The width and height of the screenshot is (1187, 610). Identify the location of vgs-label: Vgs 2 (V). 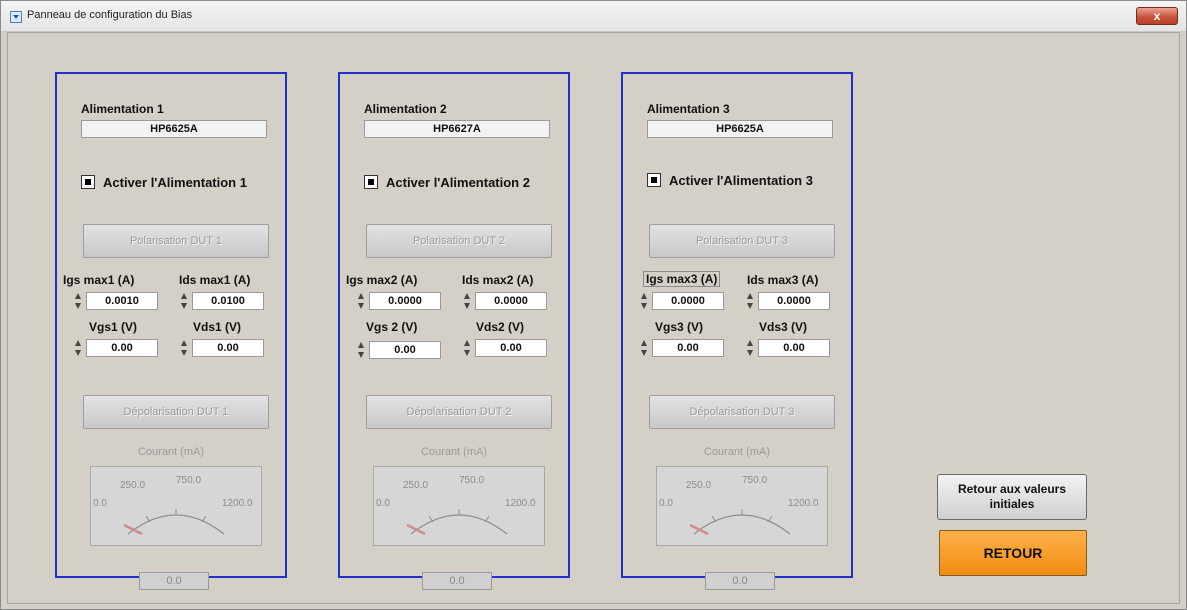
(392, 327).